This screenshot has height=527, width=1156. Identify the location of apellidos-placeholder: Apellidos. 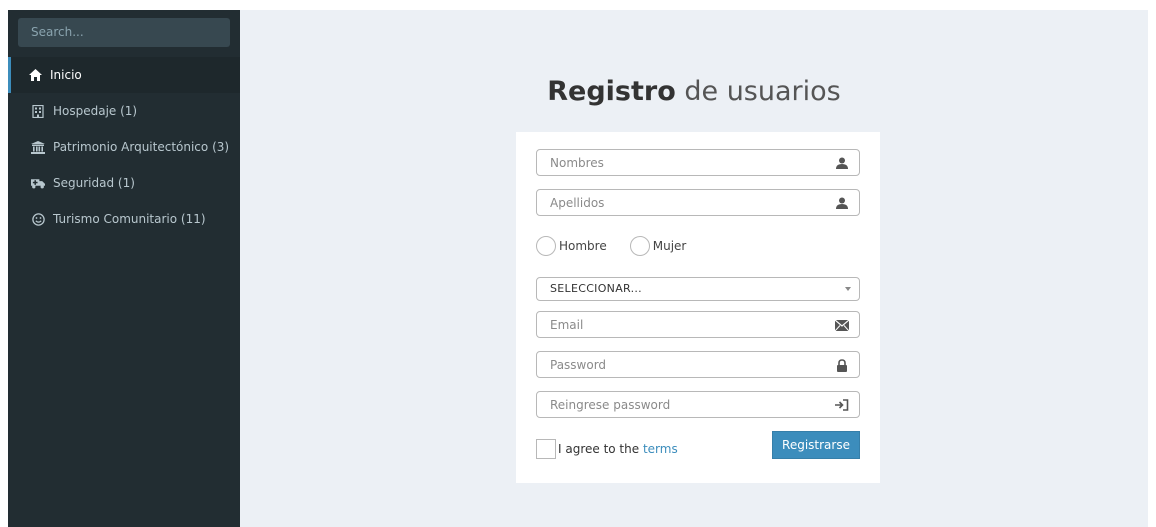
(577, 202).